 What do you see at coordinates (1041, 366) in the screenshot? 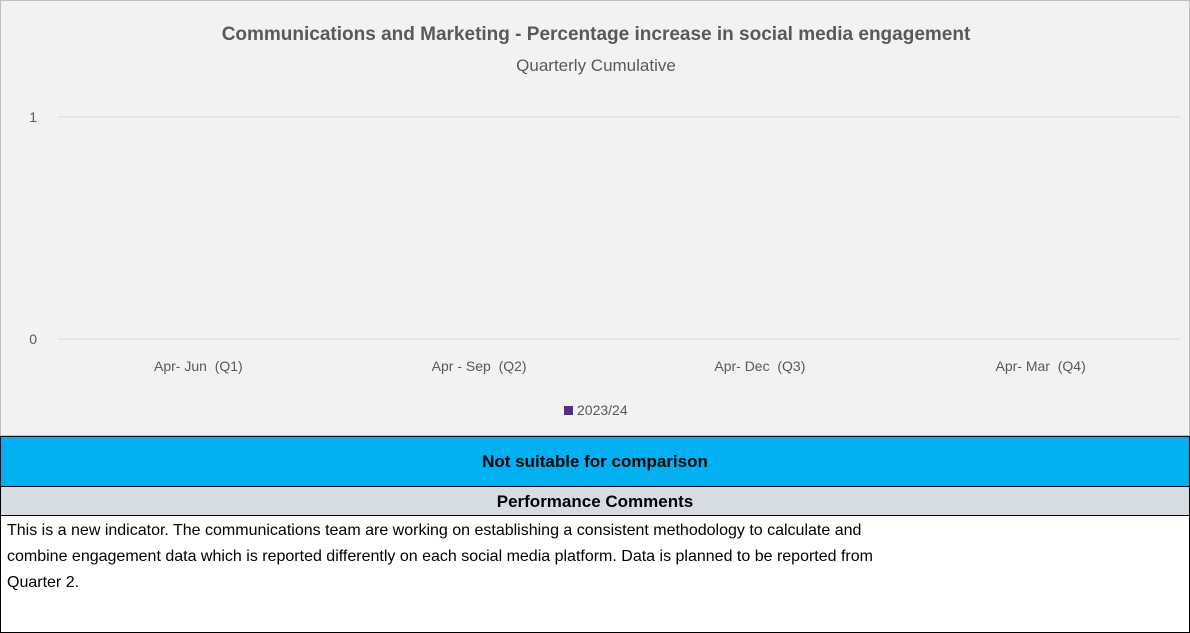
I see `x-tick-label: Apr- Mar (Q4)` at bounding box center [1041, 366].